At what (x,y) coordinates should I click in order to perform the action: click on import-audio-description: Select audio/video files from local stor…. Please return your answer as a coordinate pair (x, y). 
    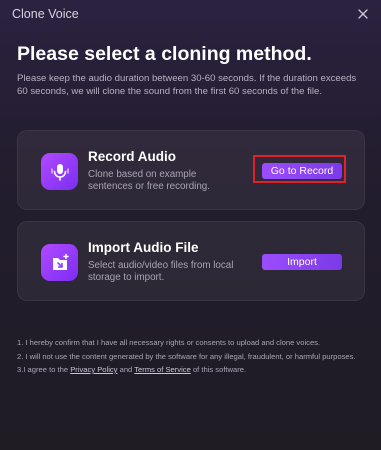
    Looking at the image, I should click on (161, 271).